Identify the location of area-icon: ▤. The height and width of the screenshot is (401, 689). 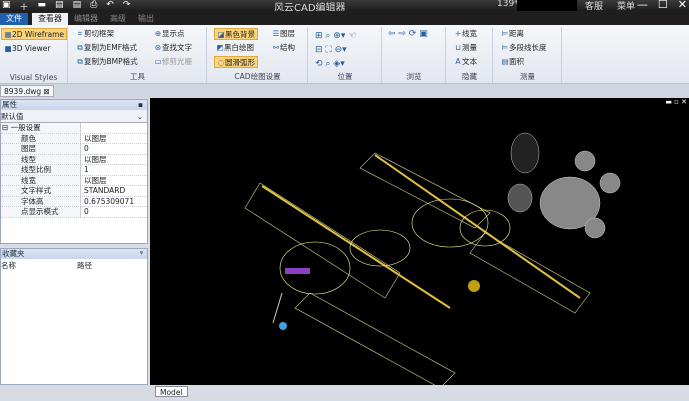
(505, 61).